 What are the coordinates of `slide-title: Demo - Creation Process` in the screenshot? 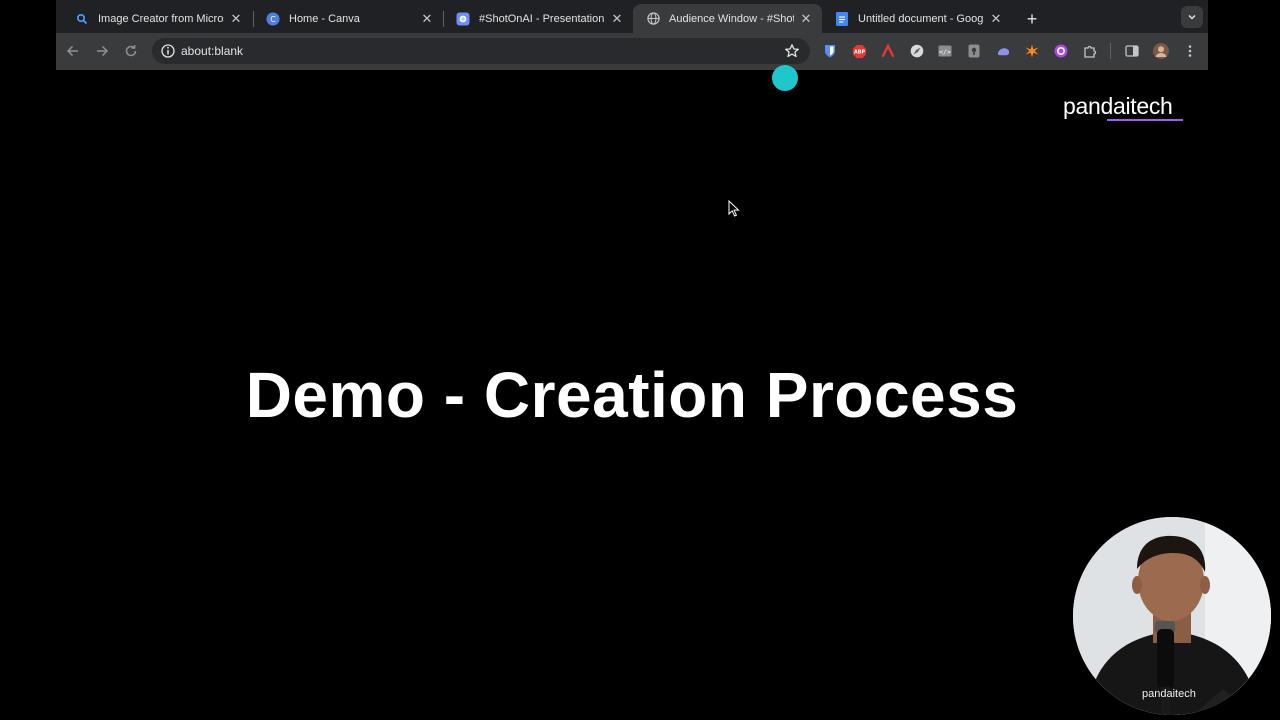 It's located at (632, 395).